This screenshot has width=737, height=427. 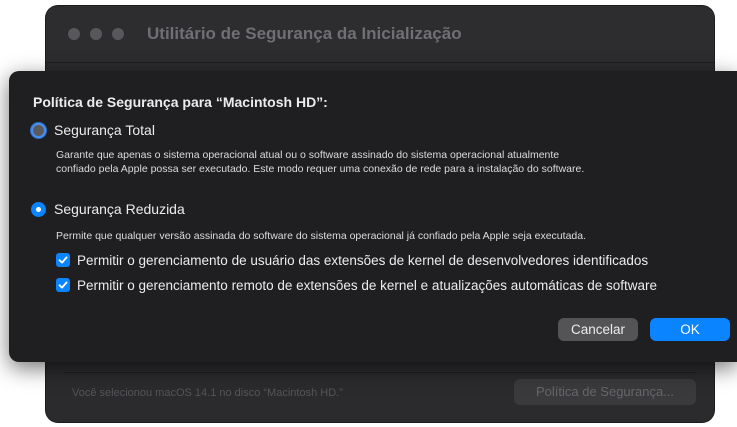 I want to click on zoom-icon, so click(x=118, y=34).